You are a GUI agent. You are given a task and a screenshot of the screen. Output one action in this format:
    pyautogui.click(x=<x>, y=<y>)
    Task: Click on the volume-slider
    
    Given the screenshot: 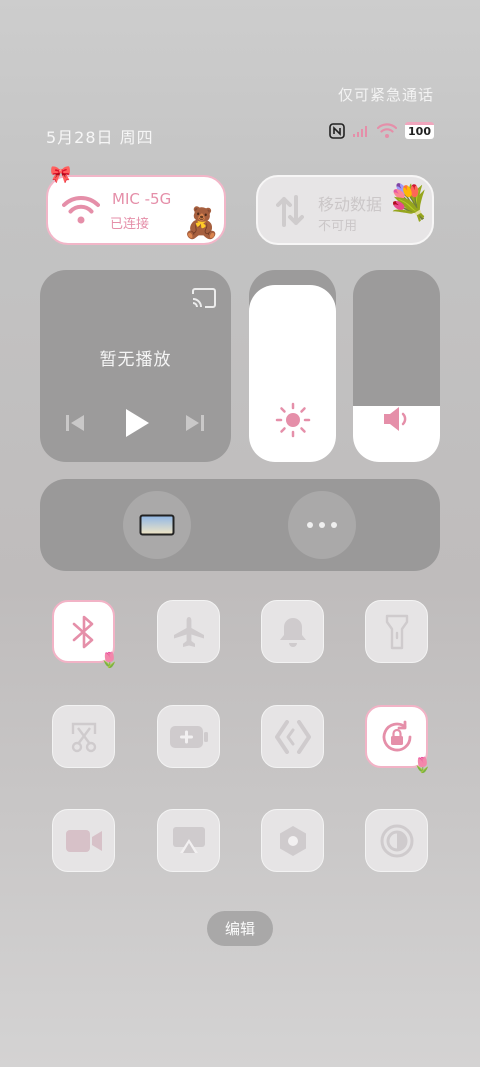 What is the action you would take?
    pyautogui.click(x=396, y=366)
    